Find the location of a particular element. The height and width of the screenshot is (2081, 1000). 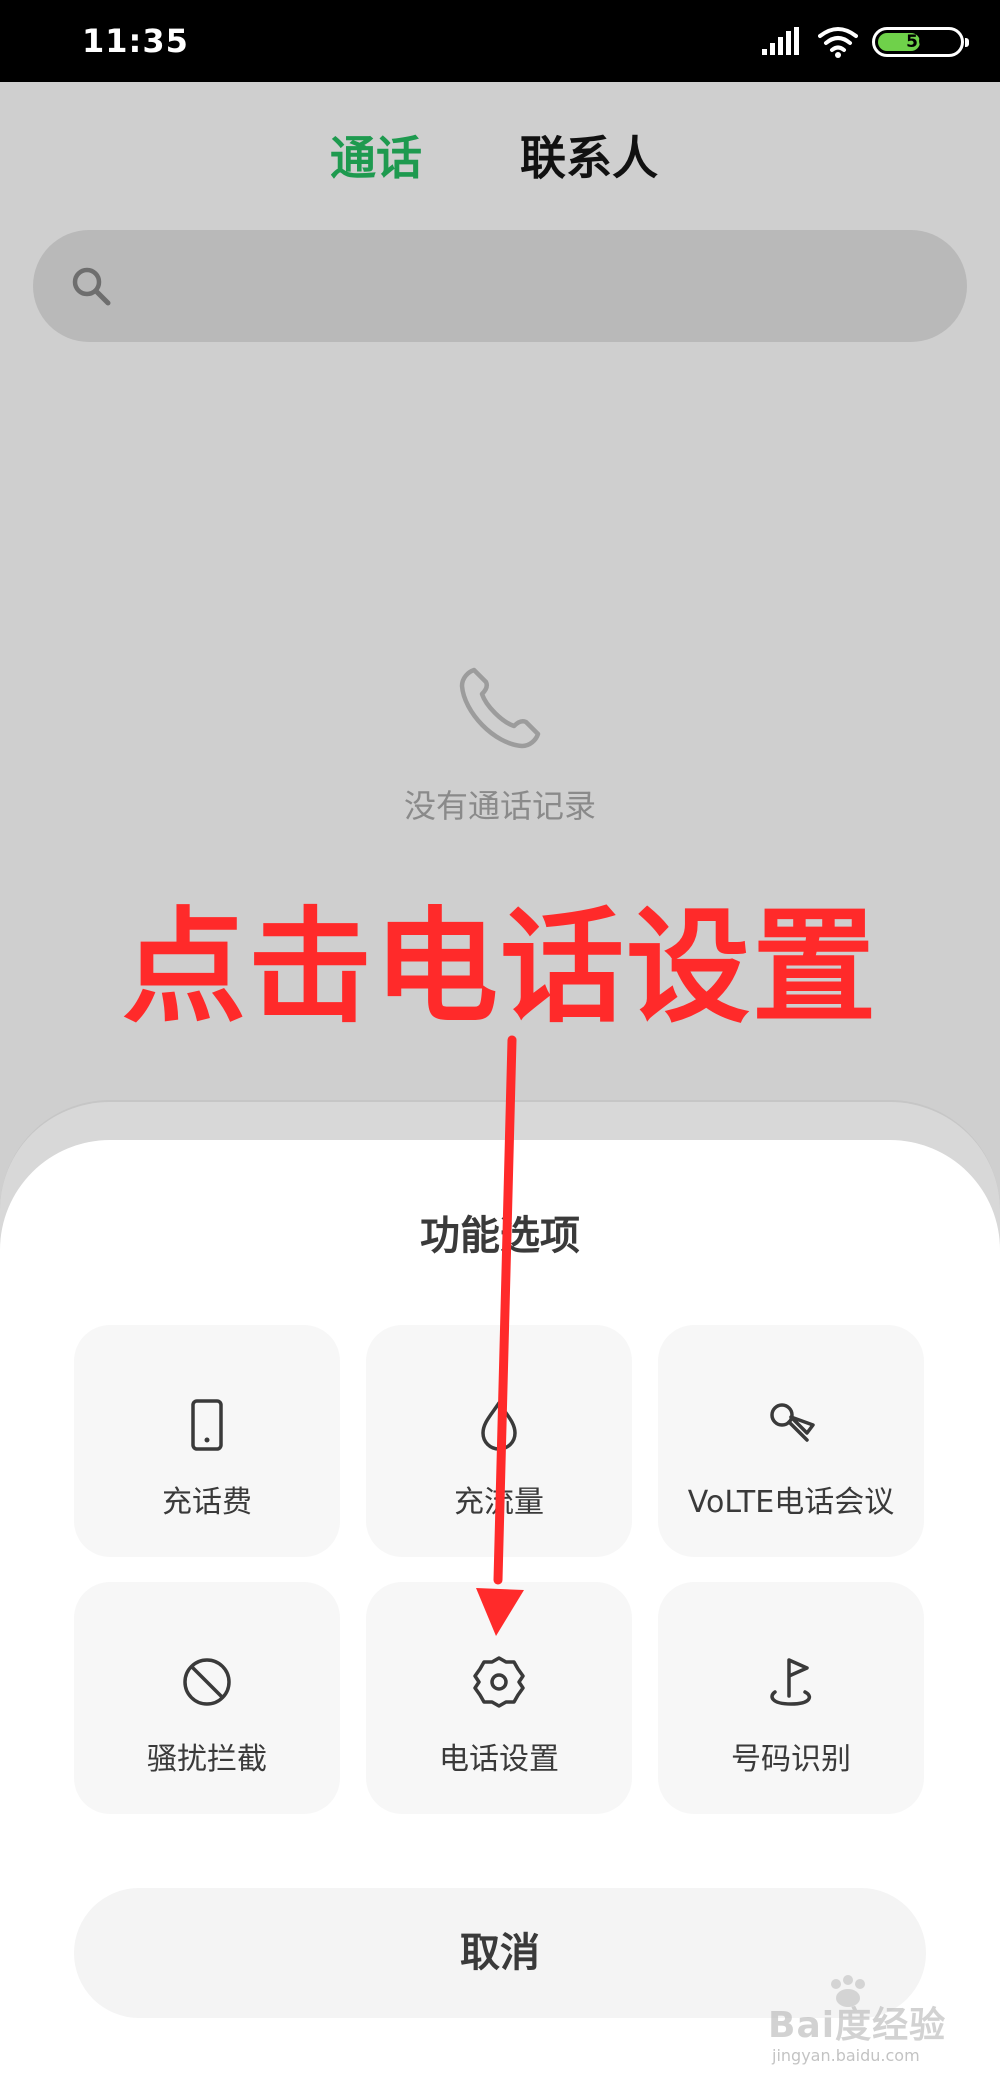

wifi-icon is located at coordinates (838, 42).